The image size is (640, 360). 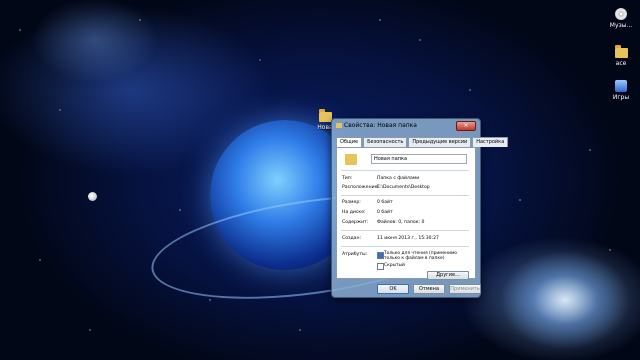 What do you see at coordinates (490, 142) in the screenshot?
I see `tab-customize: Настройка` at bounding box center [490, 142].